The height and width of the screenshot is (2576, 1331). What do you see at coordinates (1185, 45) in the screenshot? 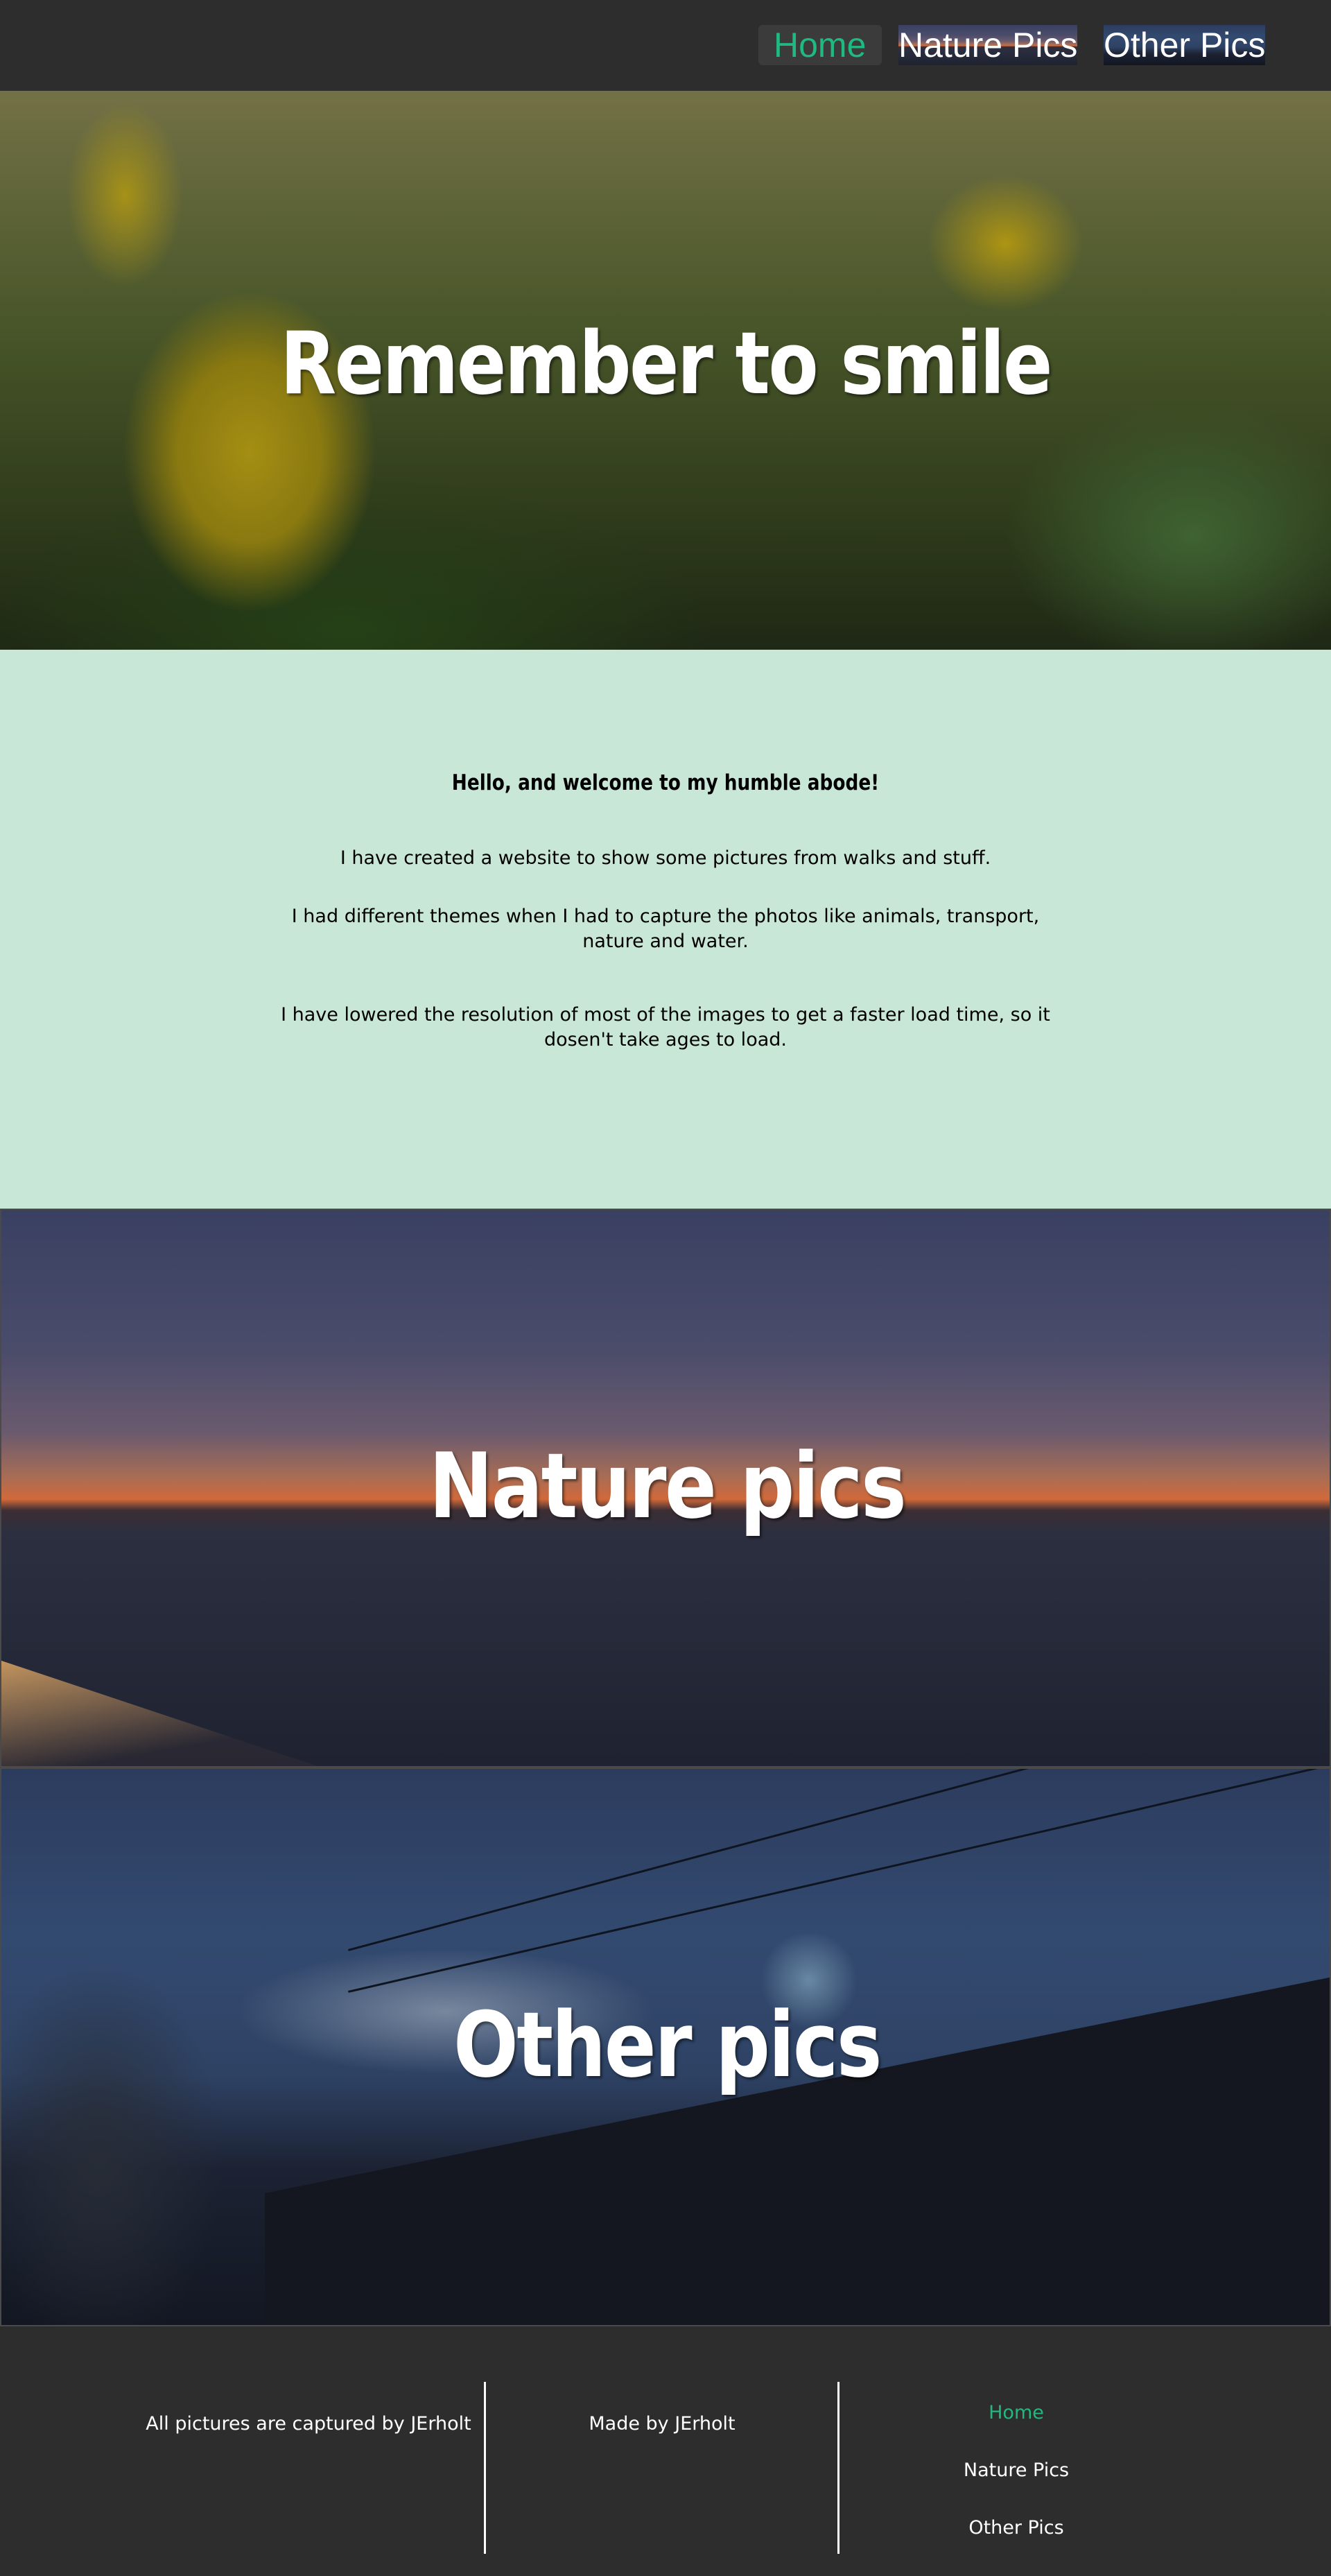
I see `nav-other-pics-link: Other Pics` at bounding box center [1185, 45].